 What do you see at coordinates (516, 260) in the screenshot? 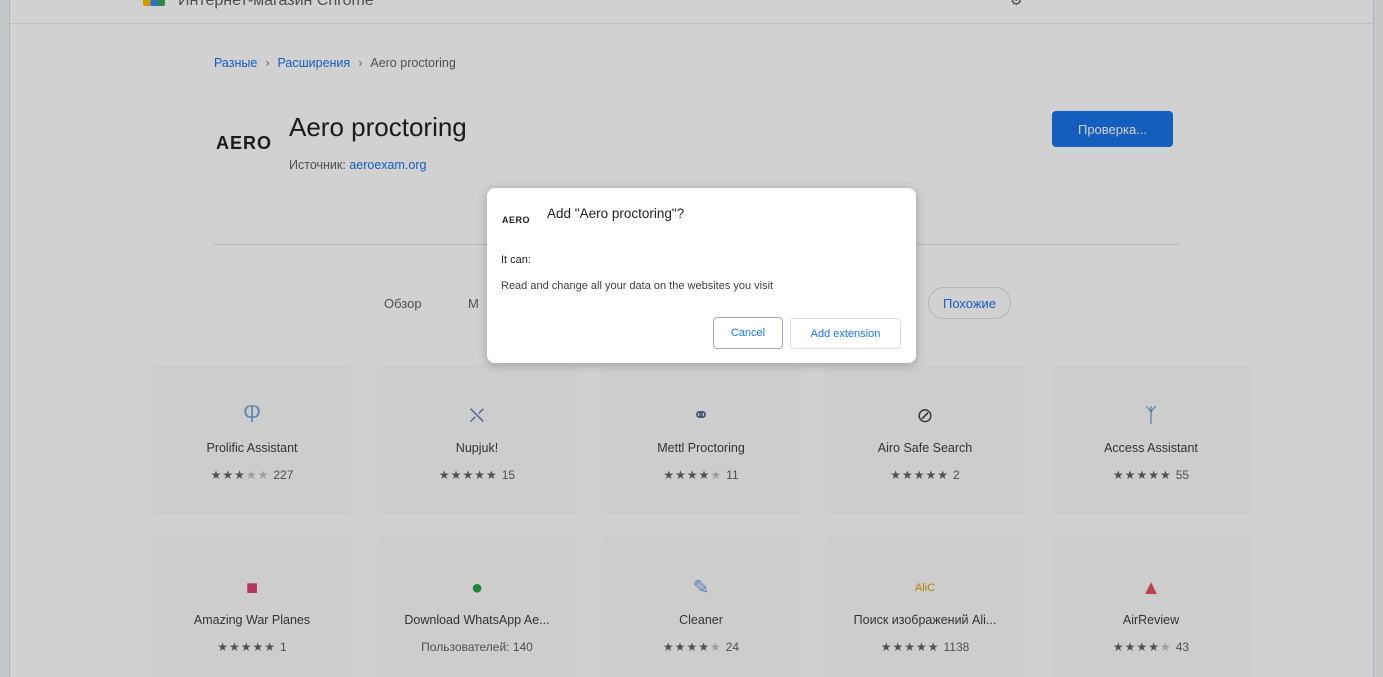
I see `dialog-it-can-label: It can:` at bounding box center [516, 260].